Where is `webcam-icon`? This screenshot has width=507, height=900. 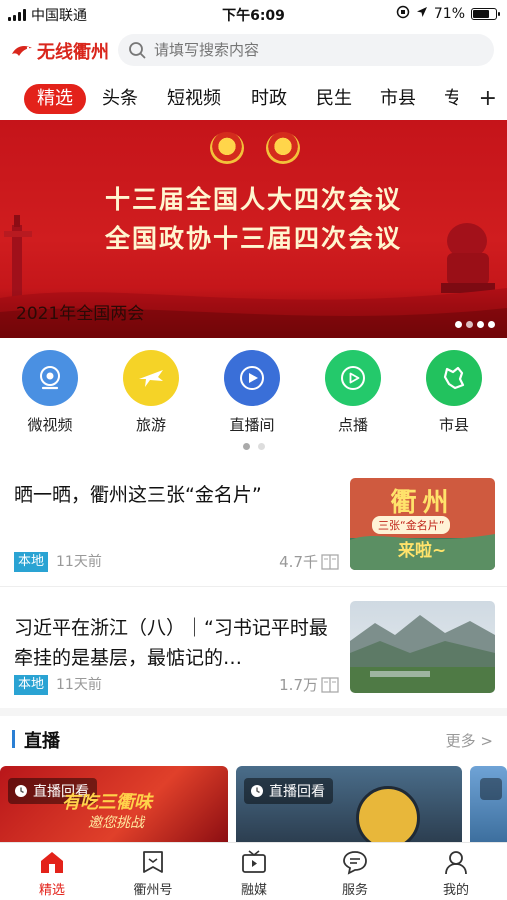 webcam-icon is located at coordinates (50, 378).